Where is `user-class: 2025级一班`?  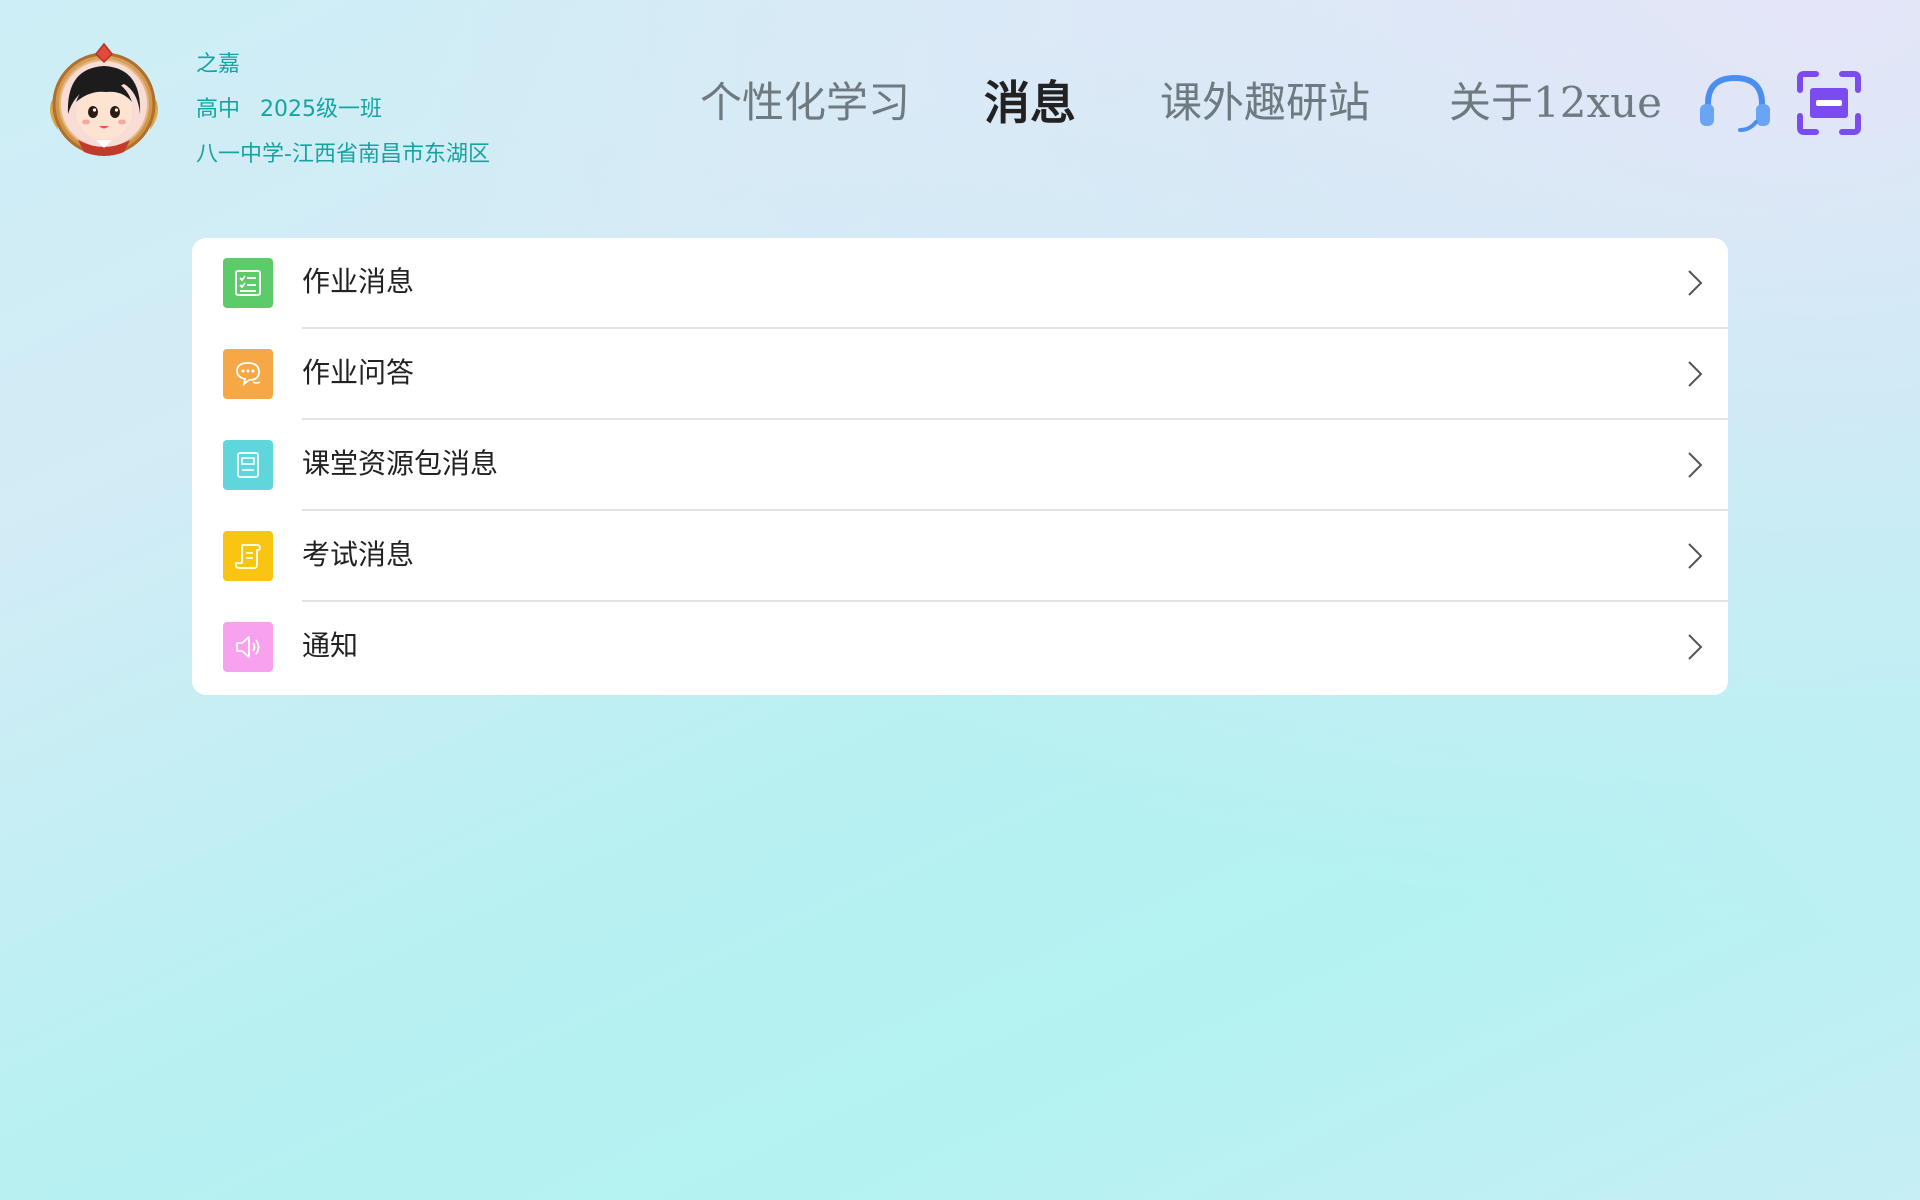 user-class: 2025级一班 is located at coordinates (321, 109).